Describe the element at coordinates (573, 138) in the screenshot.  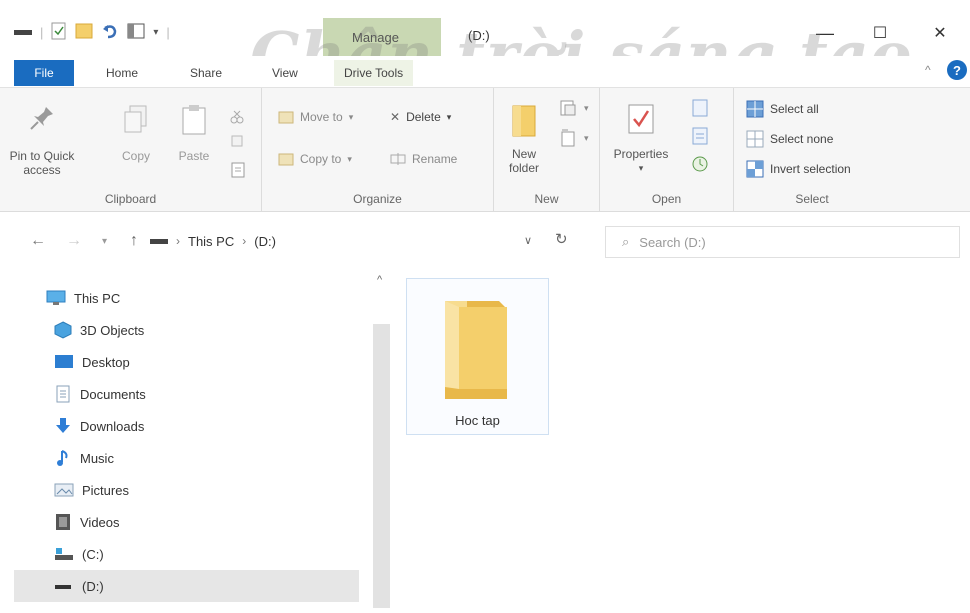
I see `easy-access-button: ▾` at that location.